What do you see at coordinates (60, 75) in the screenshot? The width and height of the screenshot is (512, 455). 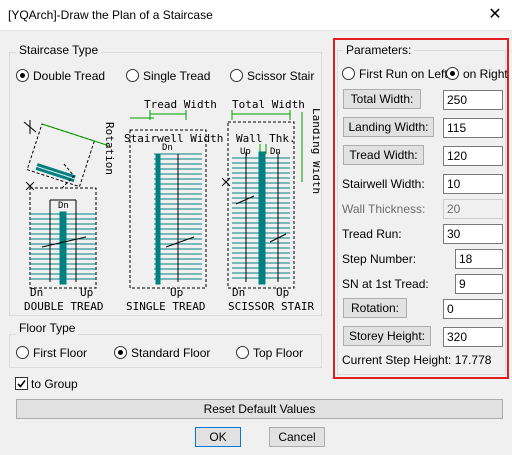 I see `radio-double-tread: Double Tread` at bounding box center [60, 75].